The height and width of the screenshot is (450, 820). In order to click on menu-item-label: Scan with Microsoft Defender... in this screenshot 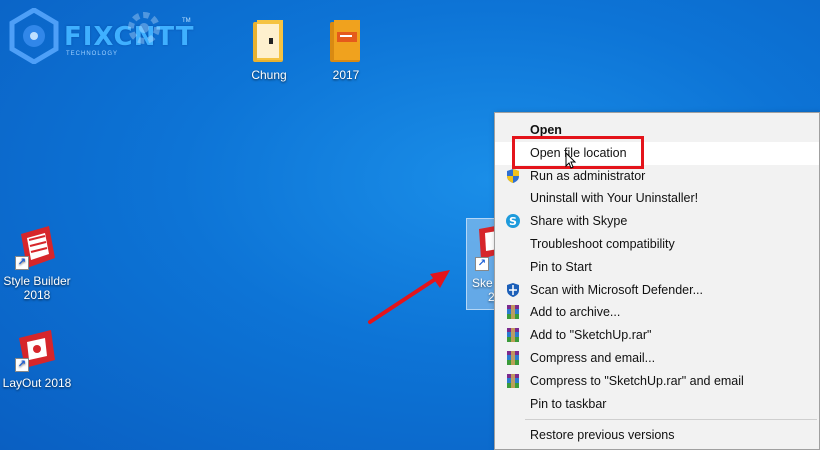, I will do `click(616, 289)`.